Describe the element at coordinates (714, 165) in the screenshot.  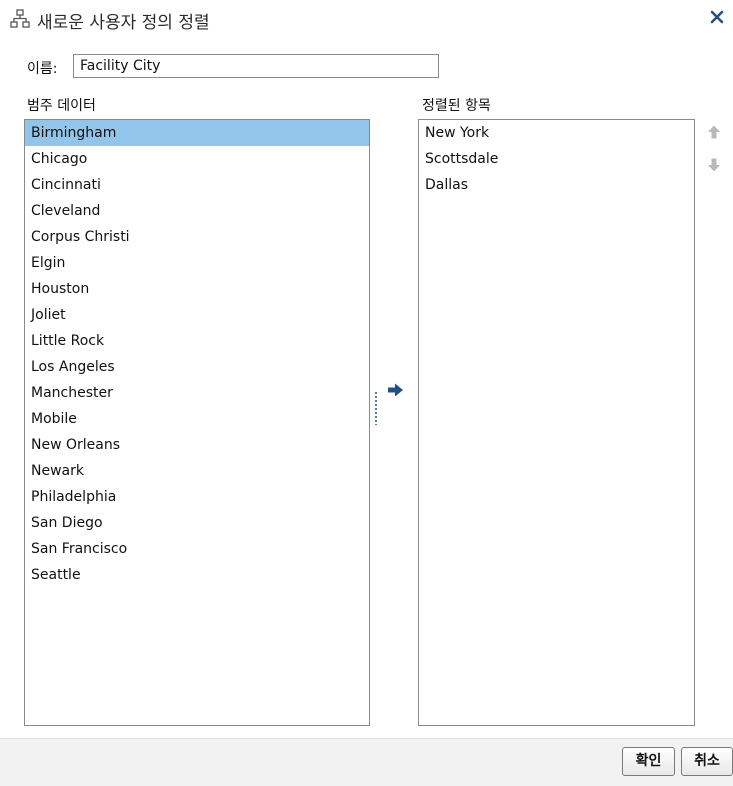
I see `arrow-down-icon` at that location.